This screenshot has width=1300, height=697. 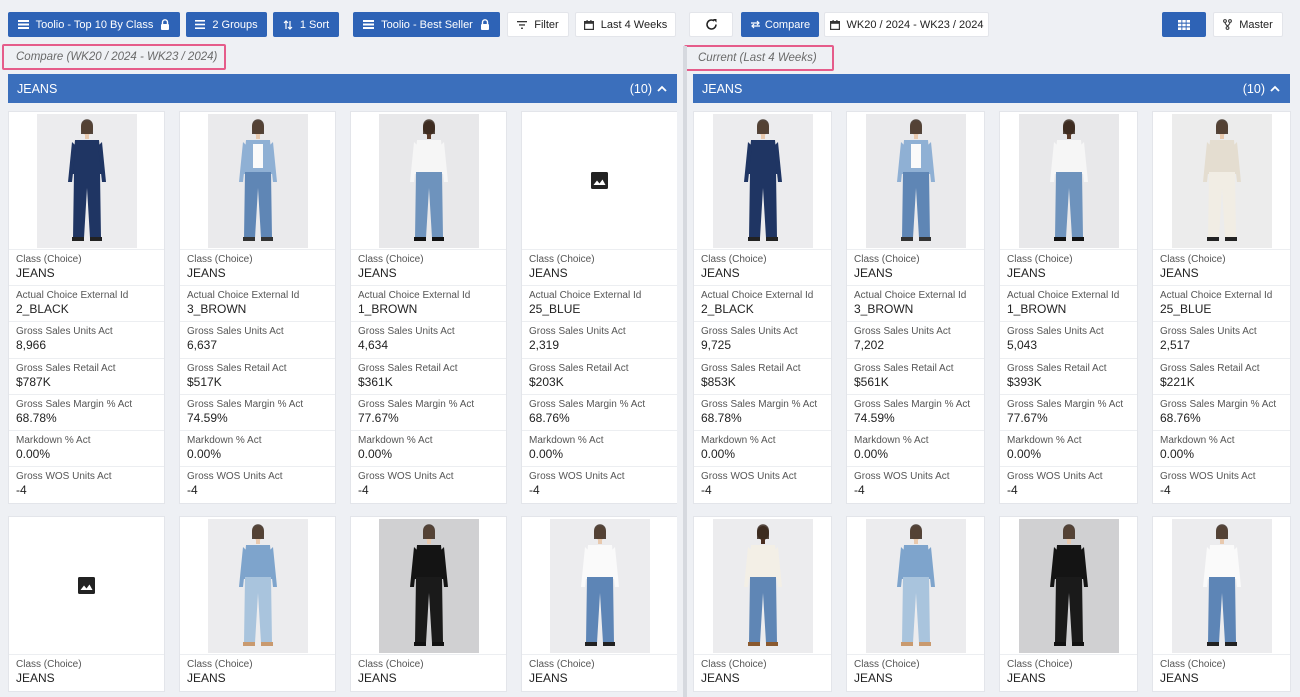 What do you see at coordinates (428, 485) in the screenshot?
I see `field-wos: Gross WOS Units Act -4` at bounding box center [428, 485].